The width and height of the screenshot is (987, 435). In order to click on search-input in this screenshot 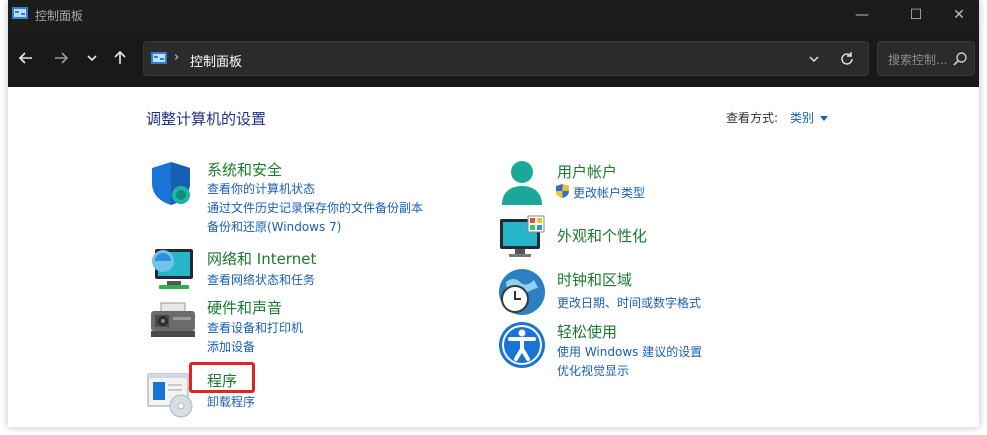, I will do `click(919, 60)`.